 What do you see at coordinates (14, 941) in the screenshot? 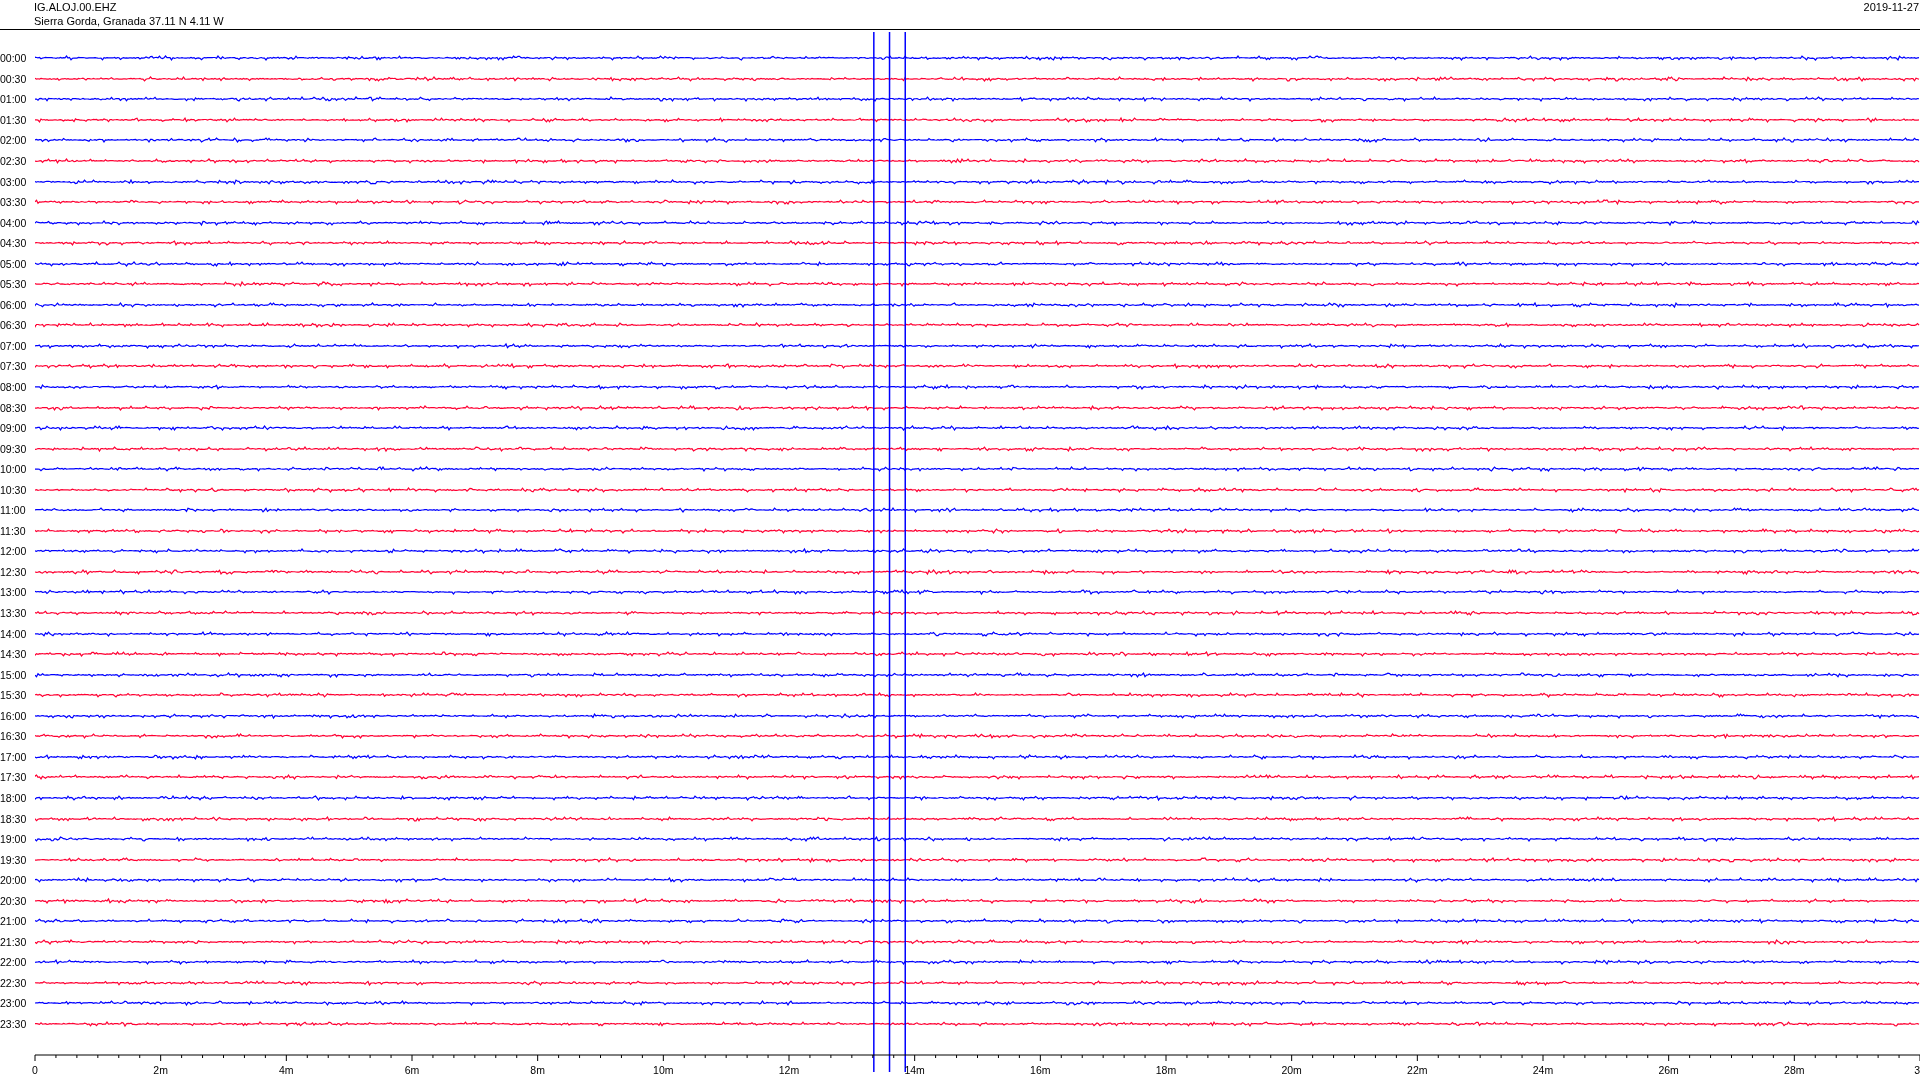
I see `time-label: 21:30` at bounding box center [14, 941].